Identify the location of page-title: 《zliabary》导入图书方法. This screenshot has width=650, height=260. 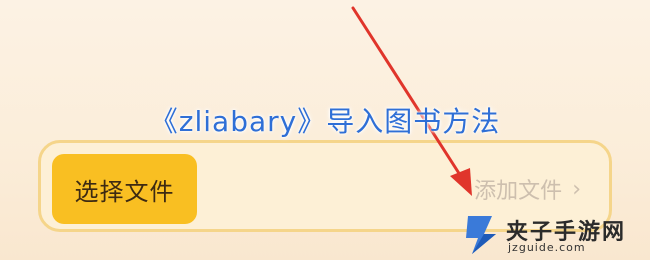
(325, 121).